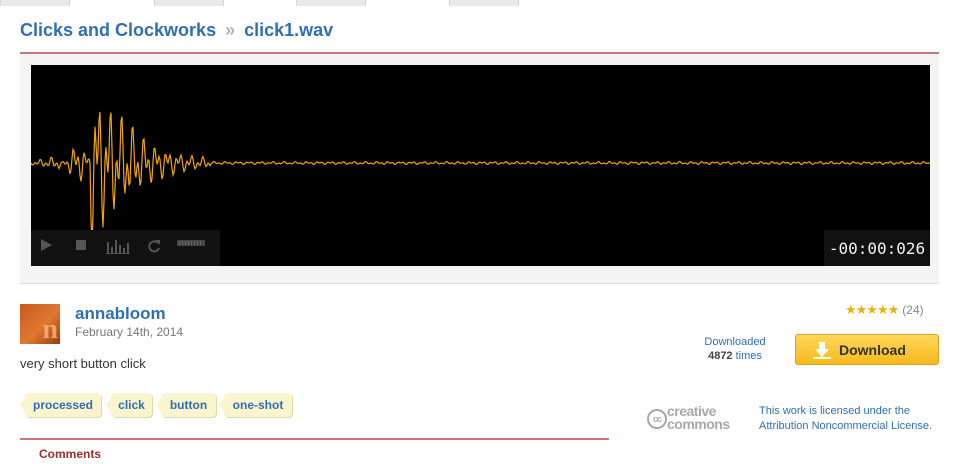 The width and height of the screenshot is (954, 464). I want to click on username-link: annabloom, so click(120, 314).